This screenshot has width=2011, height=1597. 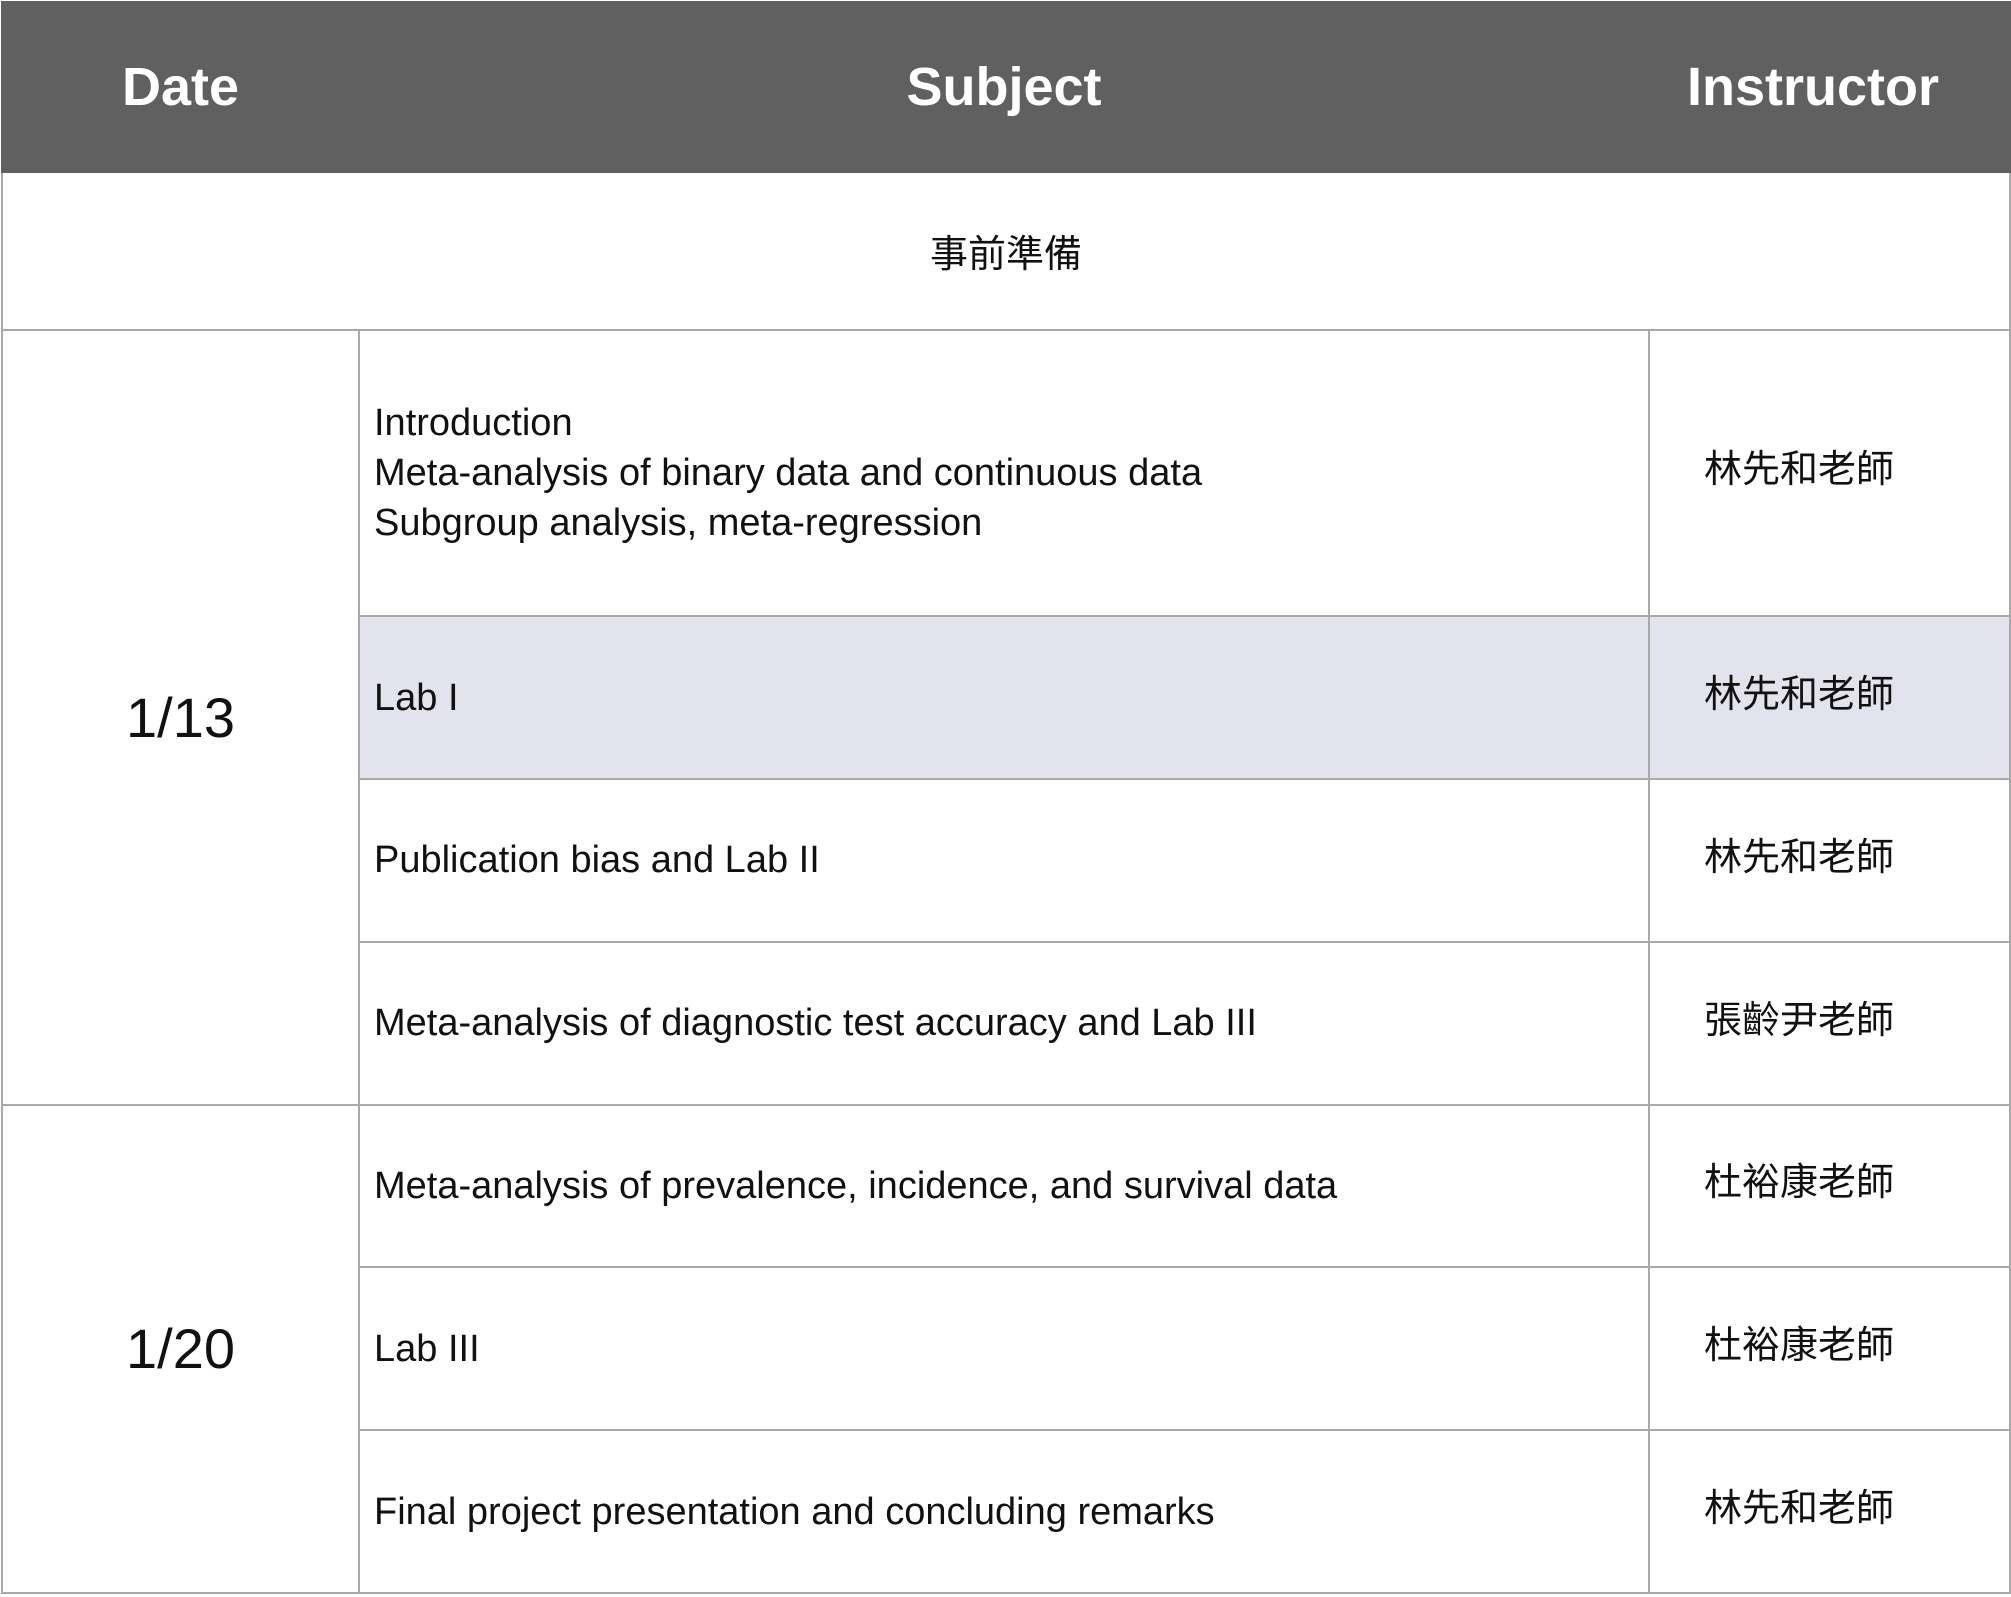 I want to click on subject-line: Publication bias and Lab II, so click(x=597, y=860).